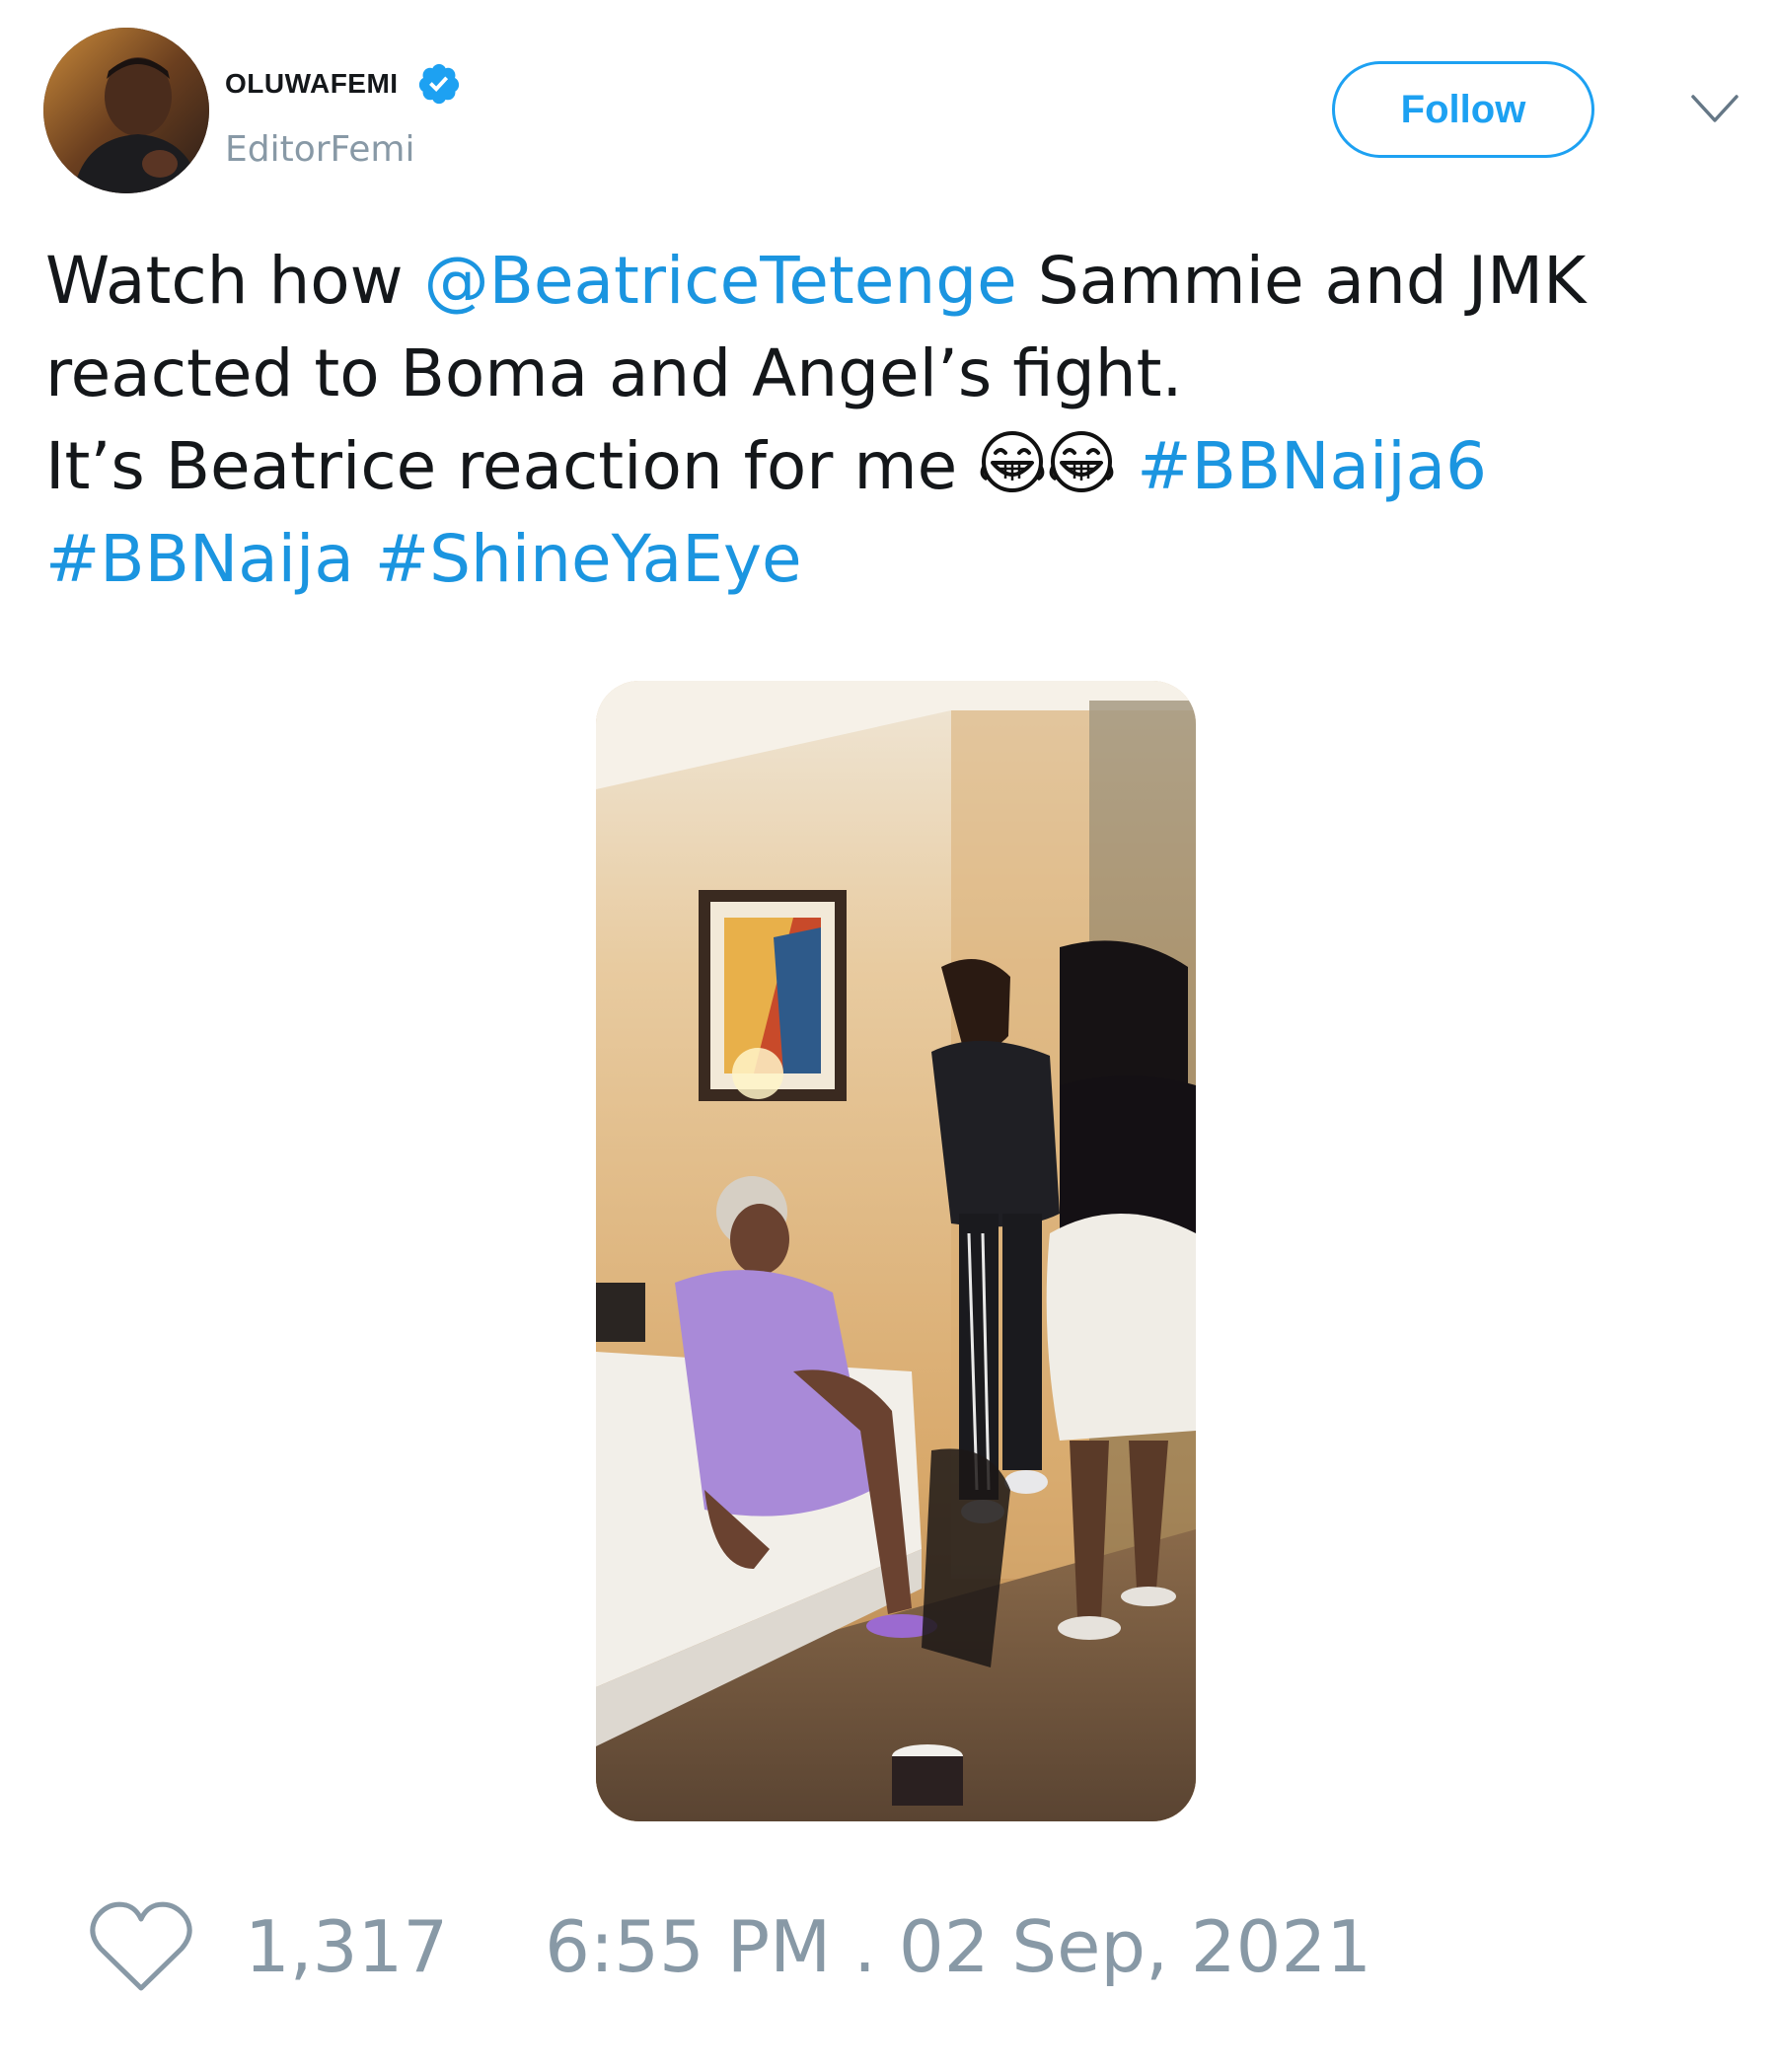  I want to click on like-count: 1,317, so click(347, 1947).